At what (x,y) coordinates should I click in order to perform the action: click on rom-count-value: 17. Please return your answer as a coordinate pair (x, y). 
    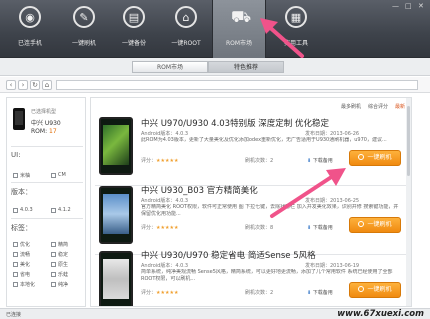
    Looking at the image, I should click on (53, 131).